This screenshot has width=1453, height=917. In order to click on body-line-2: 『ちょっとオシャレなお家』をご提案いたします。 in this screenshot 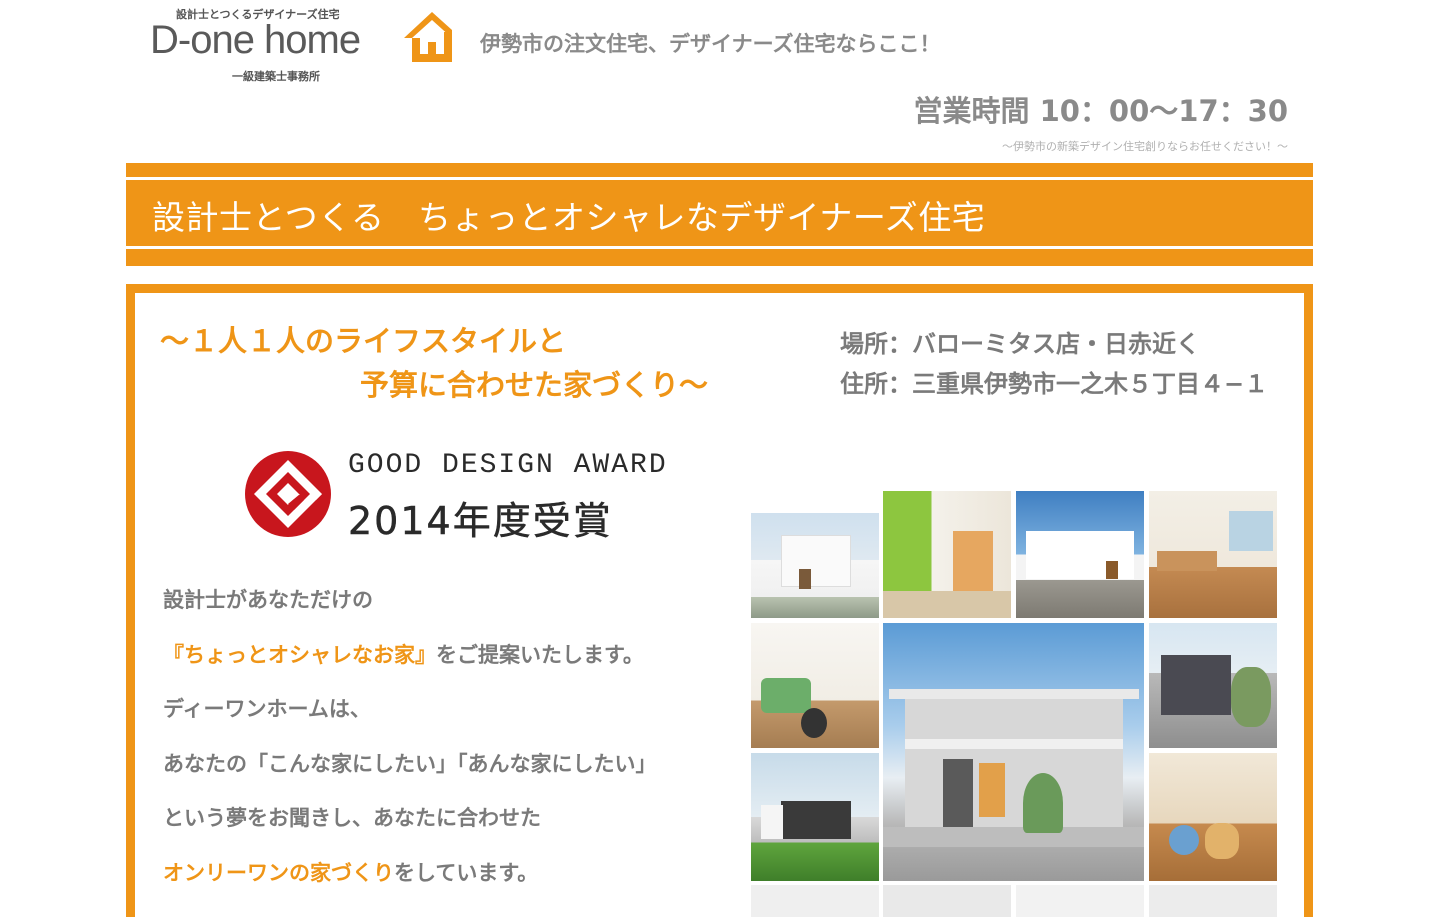, I will do `click(403, 654)`.